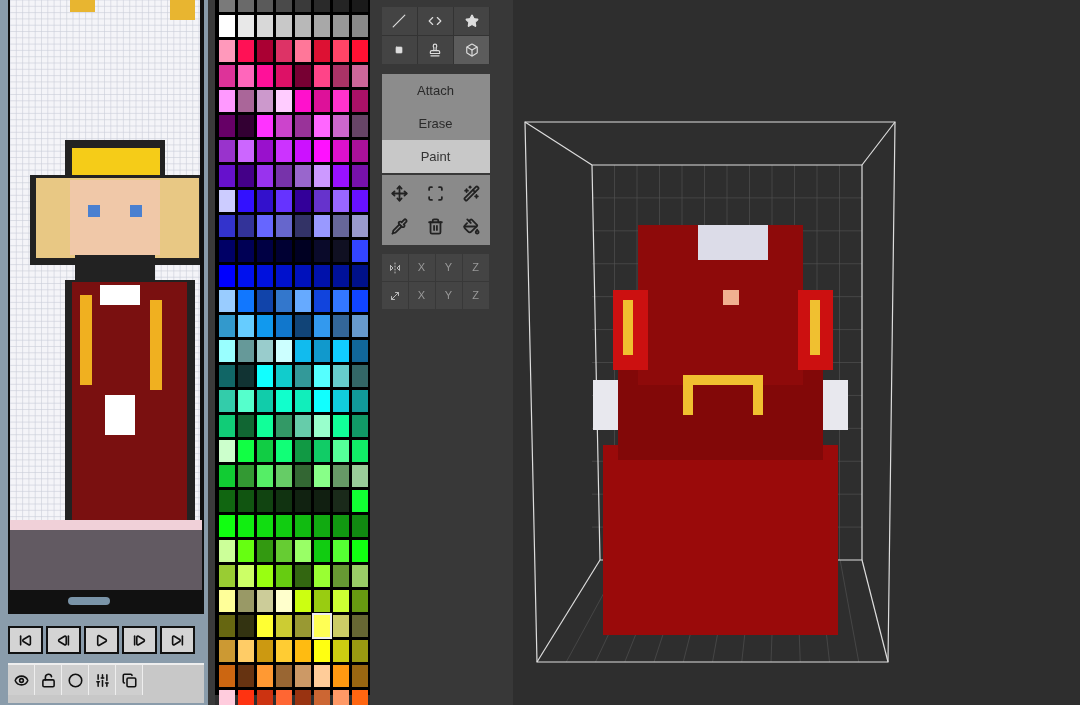 The height and width of the screenshot is (705, 1080). What do you see at coordinates (435, 123) in the screenshot?
I see `mode-button: Erase` at bounding box center [435, 123].